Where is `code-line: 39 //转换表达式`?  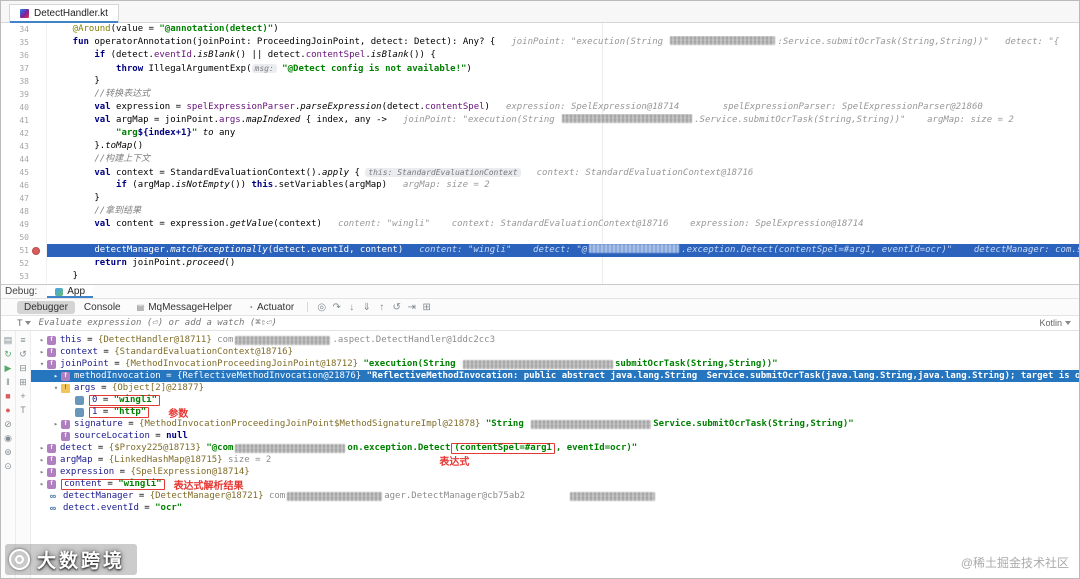
code-line: 39 //转换表达式 is located at coordinates (540, 94).